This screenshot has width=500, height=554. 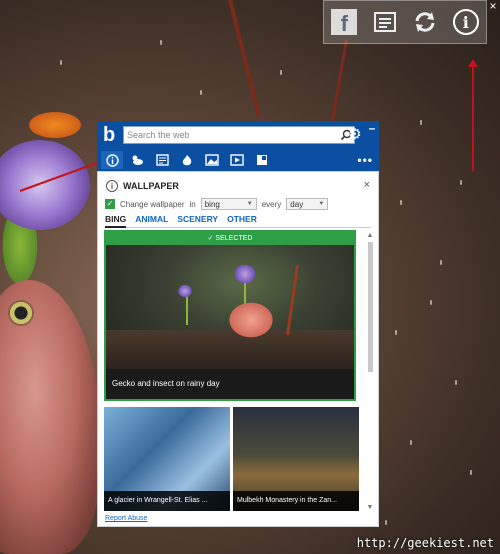 What do you see at coordinates (55, 125) in the screenshot?
I see `background-insect` at bounding box center [55, 125].